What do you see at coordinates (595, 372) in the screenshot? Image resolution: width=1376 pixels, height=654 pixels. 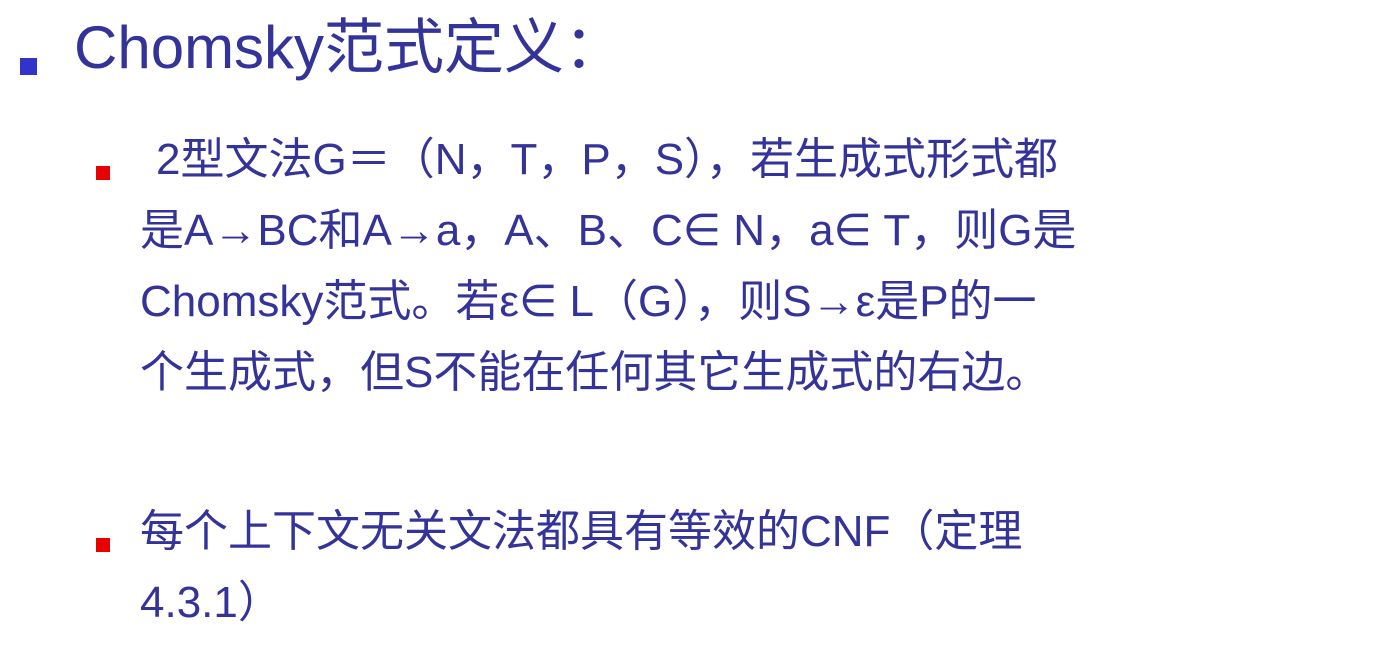 I see `definition-line-4: 个生成式，但S不能在任何其它生成式的右边。` at bounding box center [595, 372].